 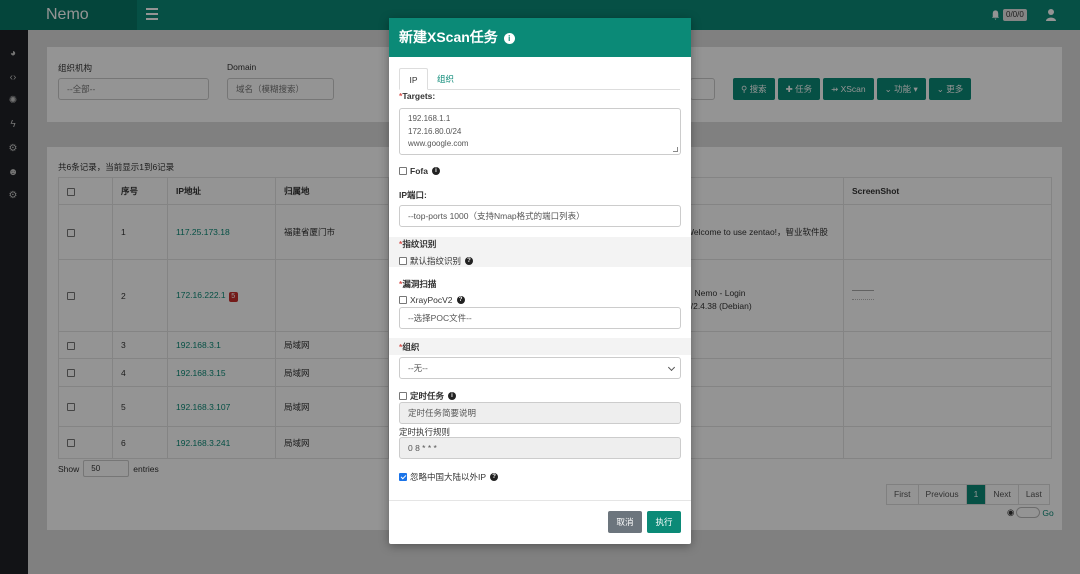 I want to click on ignore-foreign-label: 忽略中国大陆以外IP, so click(x=448, y=477).